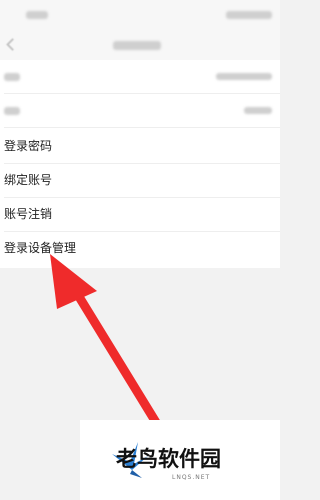  I want to click on back-arrow-icon, so click(12, 44).